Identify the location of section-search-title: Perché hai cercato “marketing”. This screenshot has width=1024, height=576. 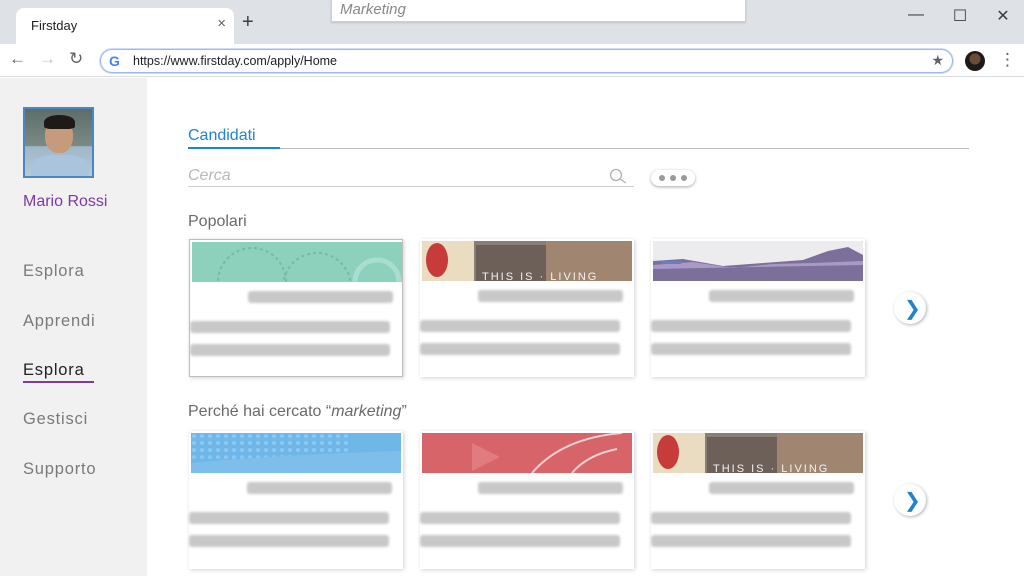
(297, 412).